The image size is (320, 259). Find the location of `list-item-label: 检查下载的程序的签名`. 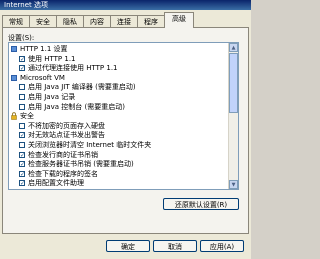

list-item-label: 检查下载的程序的签名 is located at coordinates (63, 173).